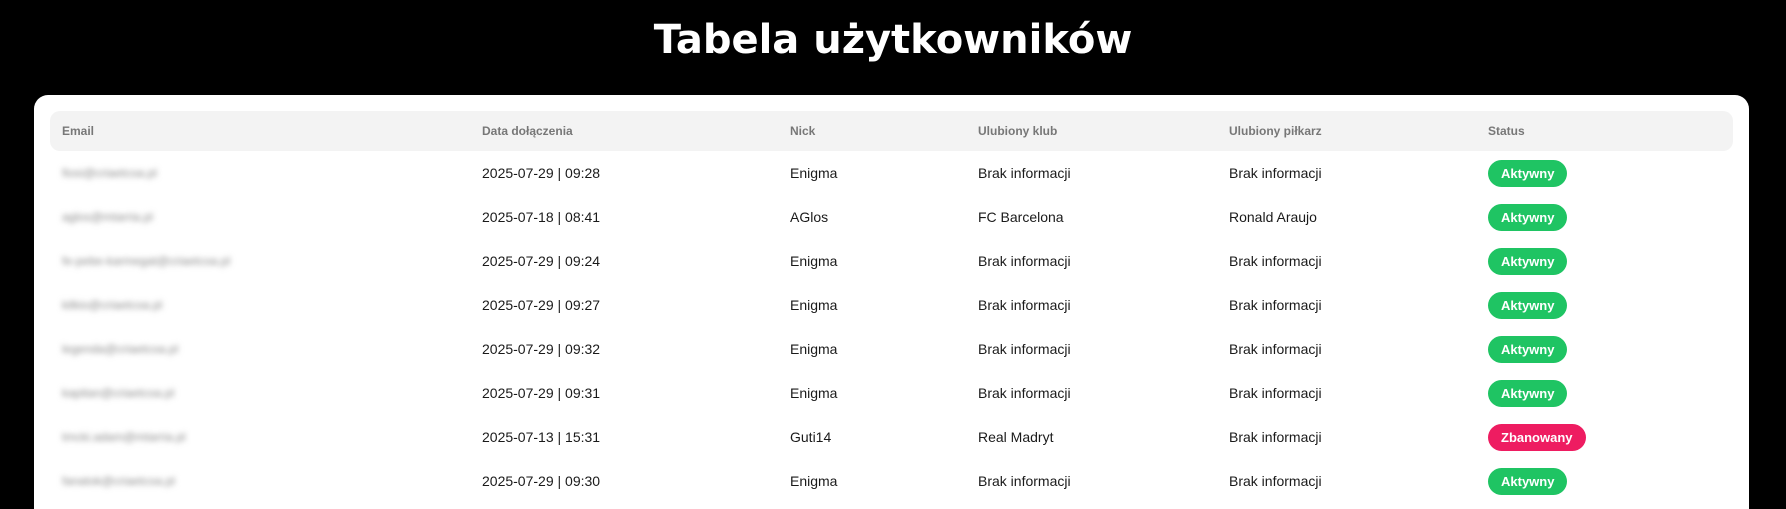  Describe the element at coordinates (541, 173) in the screenshot. I see `join-date-cell: 2025-07-29 | 09:28` at that location.